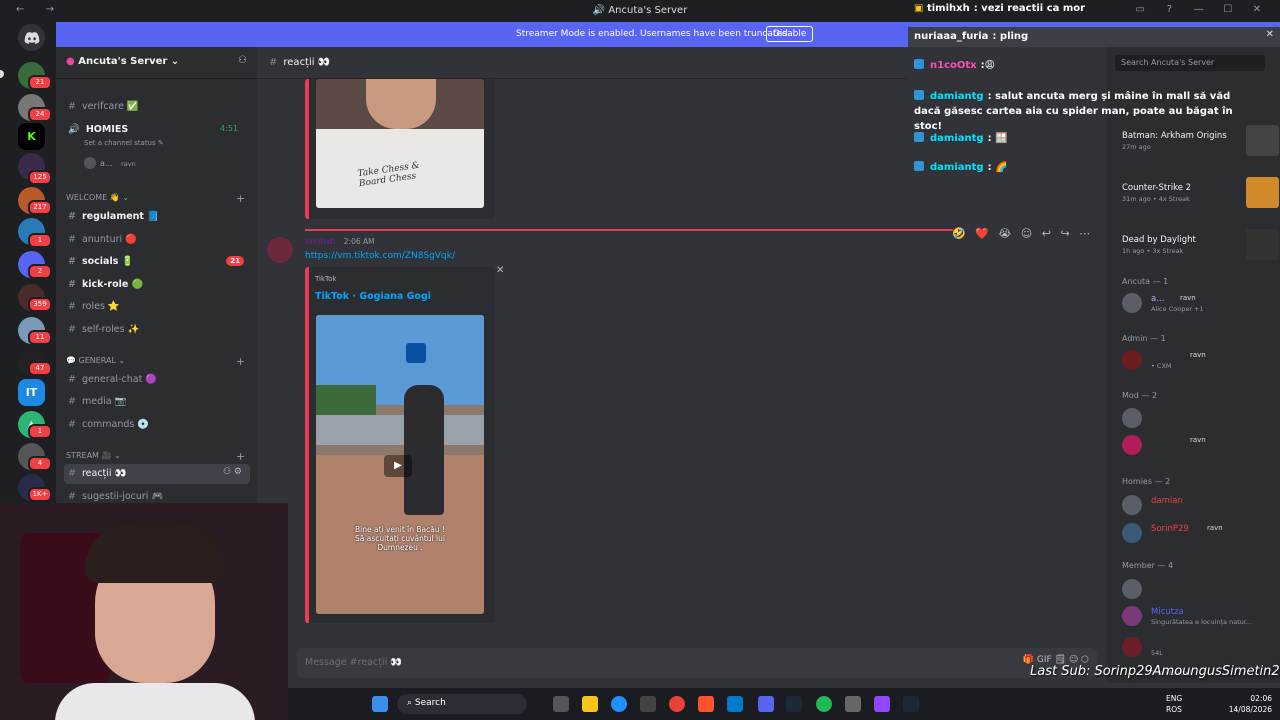 This screenshot has width=1280, height=720. I want to click on embed-image-shirt: Take Chess & Board Chess, so click(400, 143).